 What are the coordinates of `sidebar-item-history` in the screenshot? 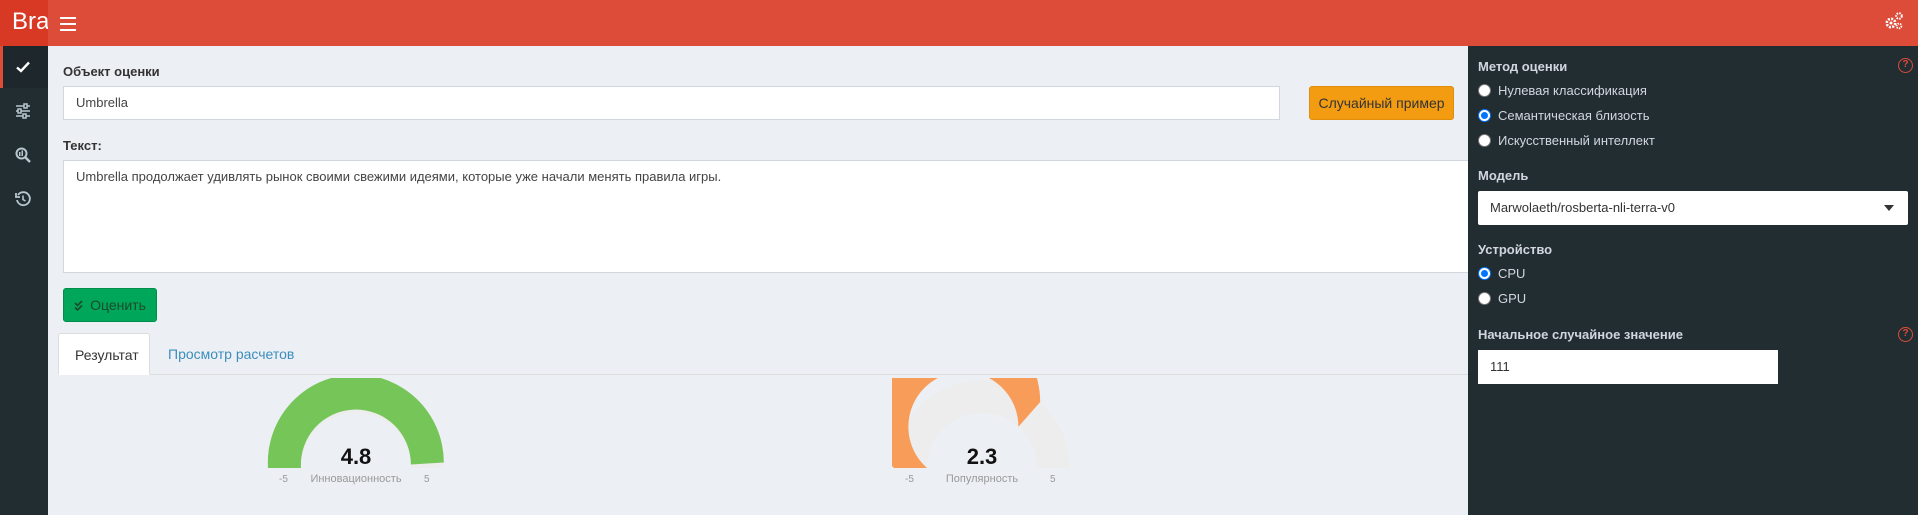 It's located at (24, 199).